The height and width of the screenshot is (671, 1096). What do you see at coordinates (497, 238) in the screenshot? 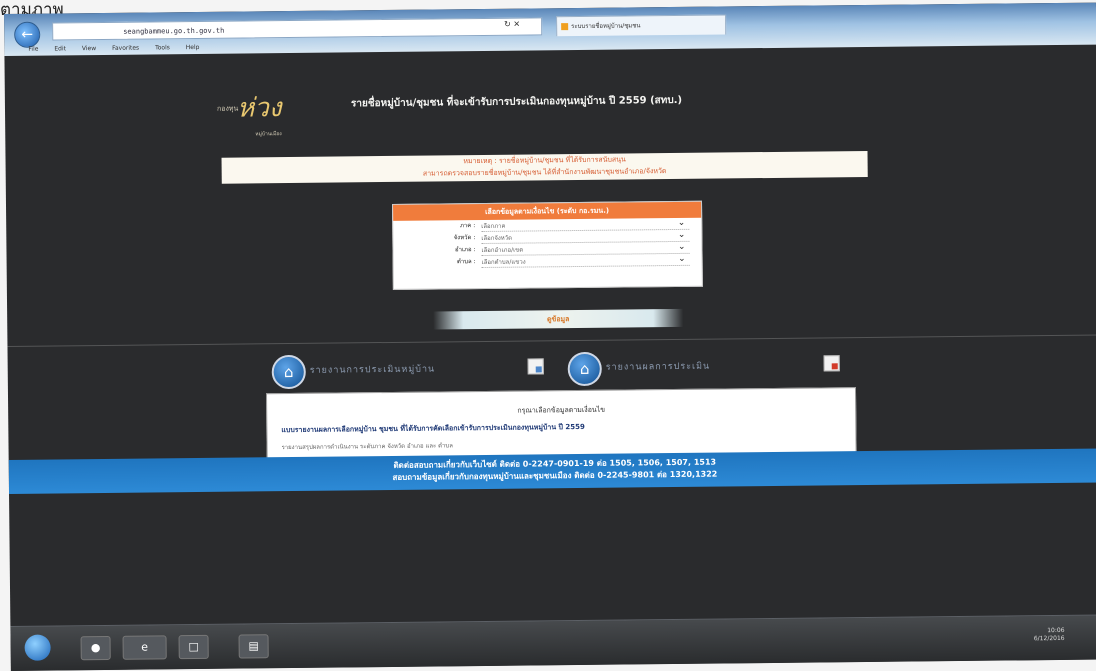
I see `select-value: เลือกจังหวัด` at bounding box center [497, 238].